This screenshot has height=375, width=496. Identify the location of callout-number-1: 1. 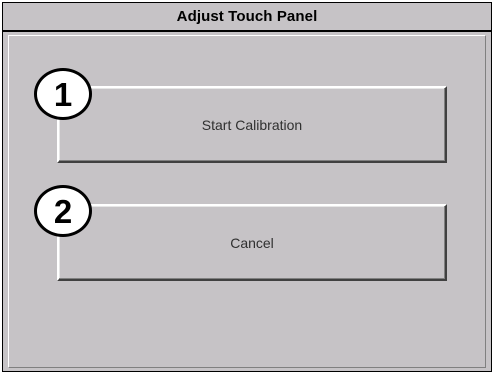
(63, 94).